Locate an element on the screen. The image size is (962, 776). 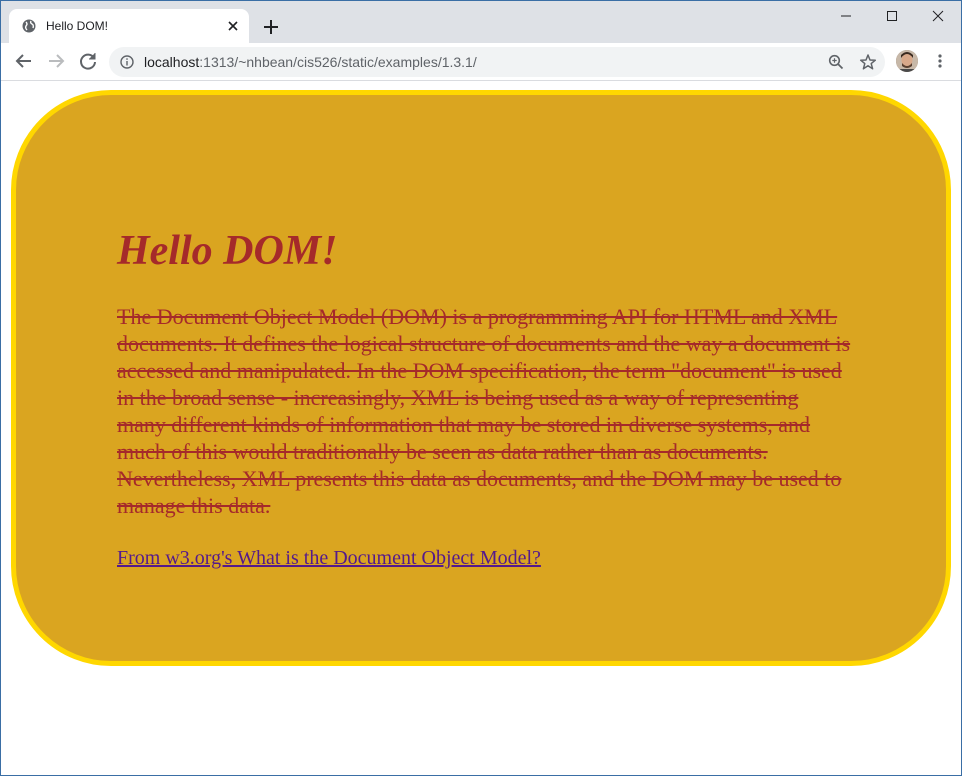
star-icon is located at coordinates (868, 62).